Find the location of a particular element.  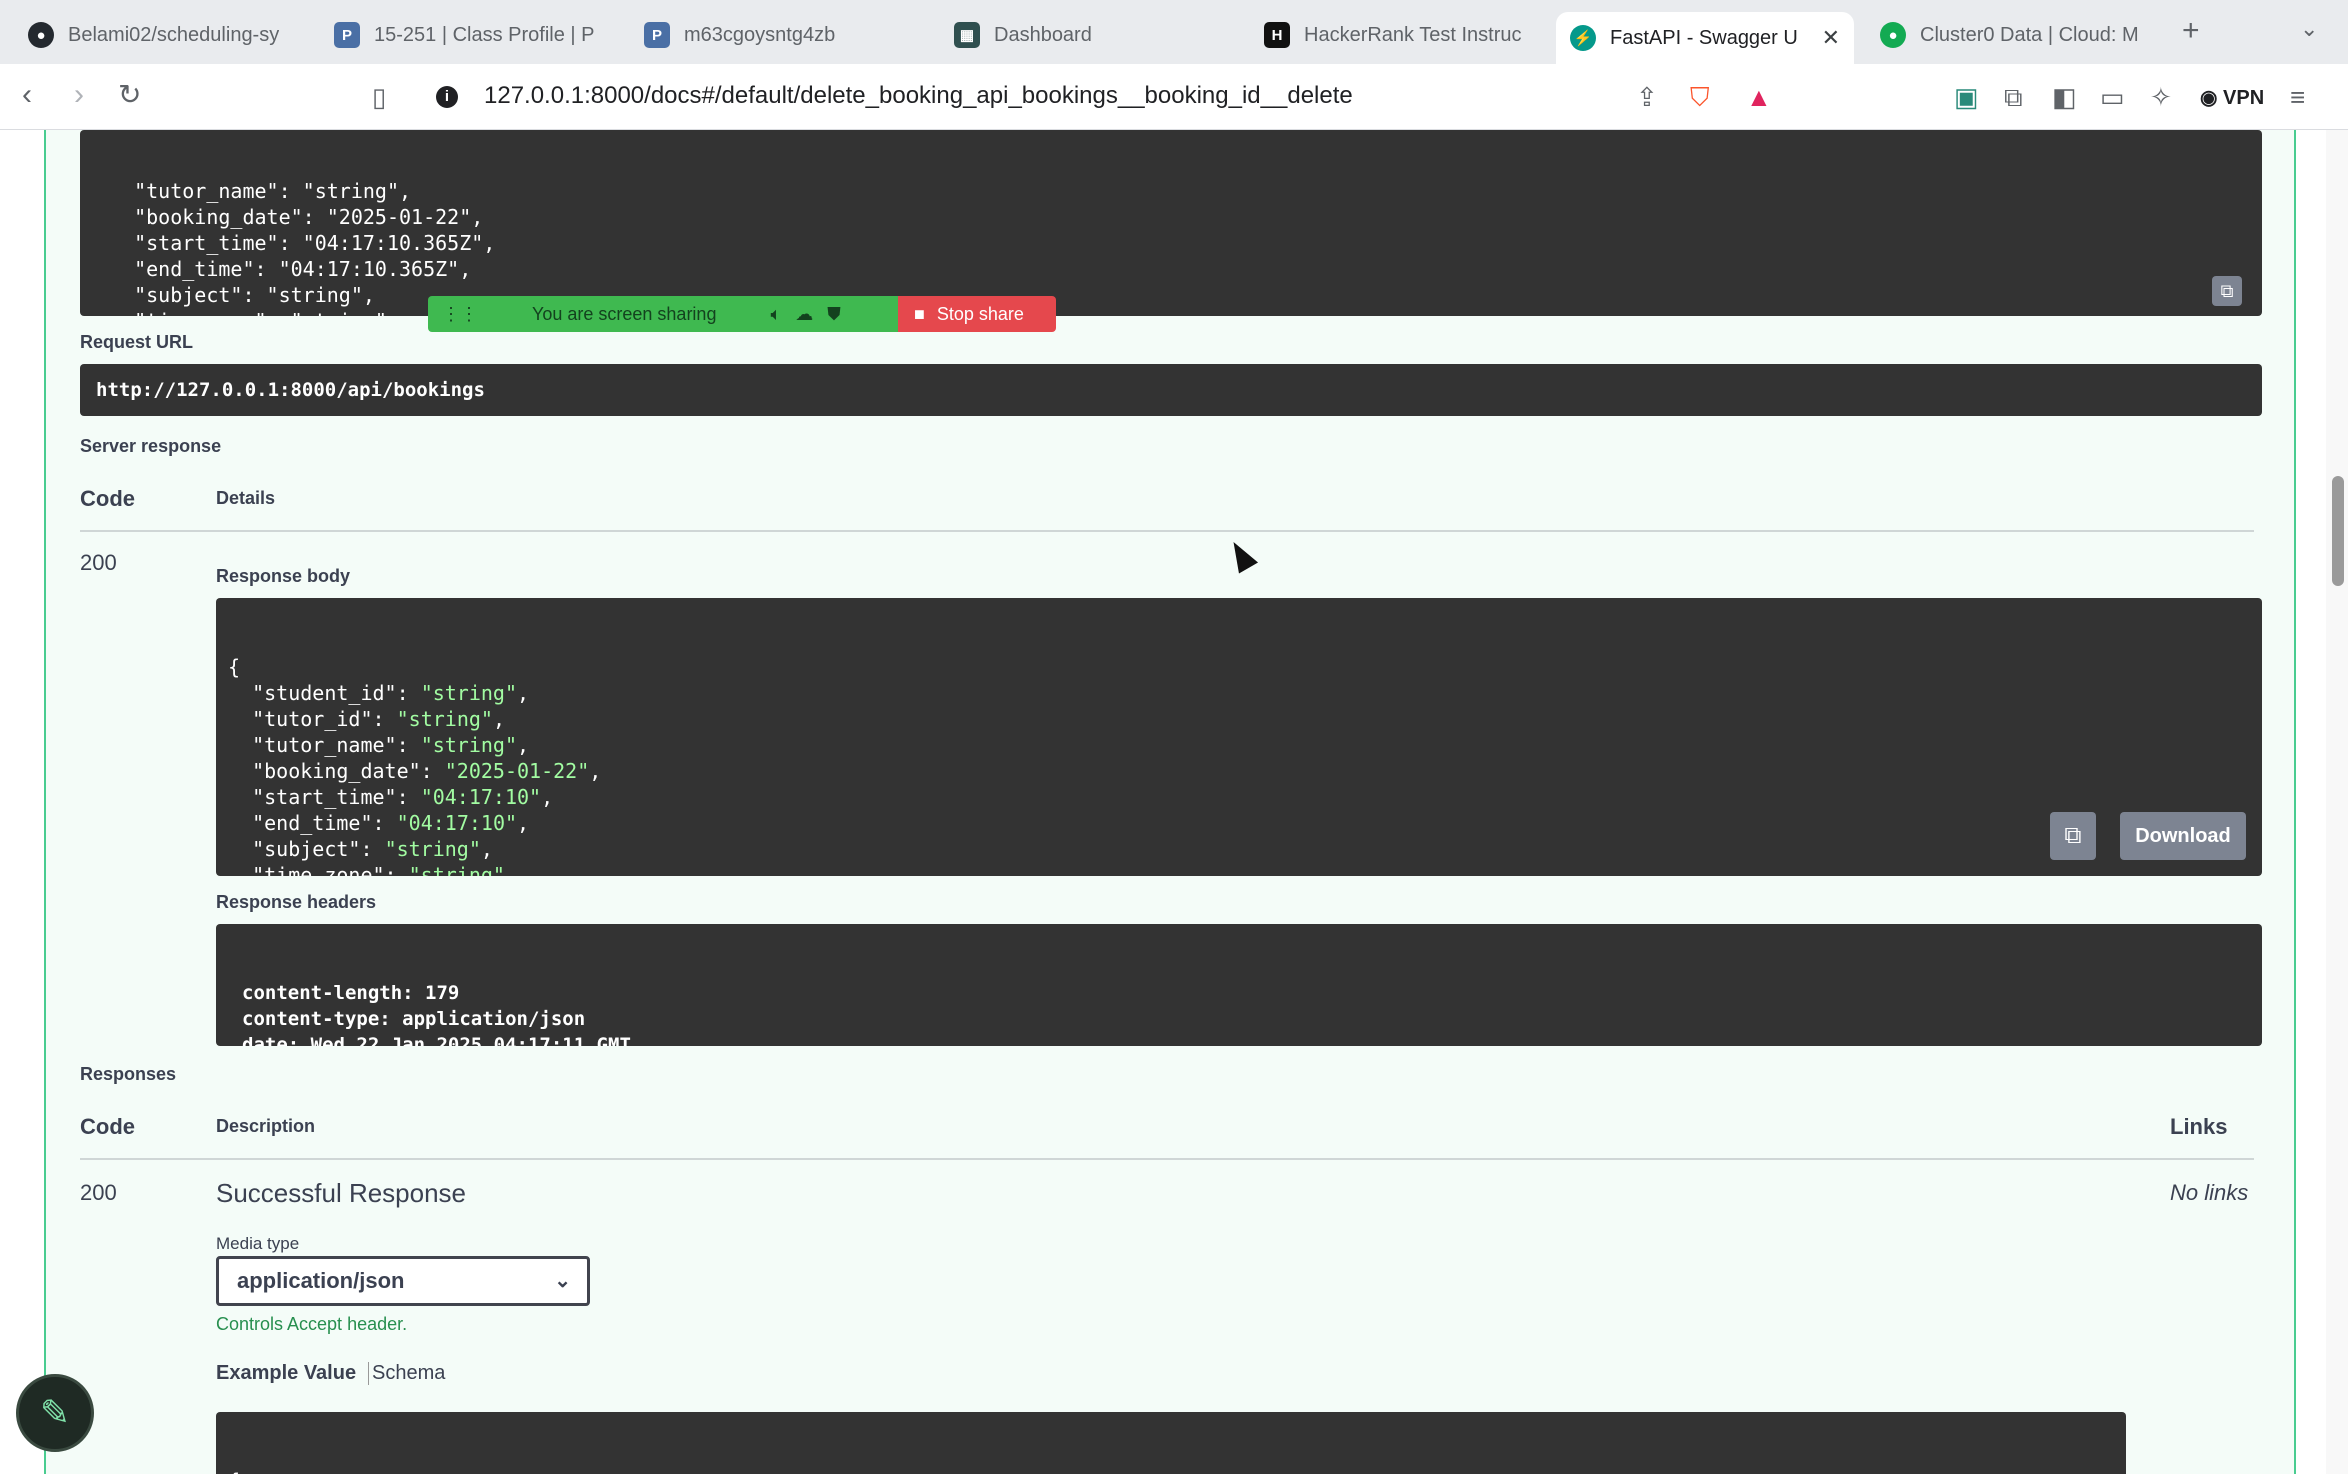

tab-fastapi-swagger: ⚡ FastAPI - Swagger U ✕ is located at coordinates (1705, 38).